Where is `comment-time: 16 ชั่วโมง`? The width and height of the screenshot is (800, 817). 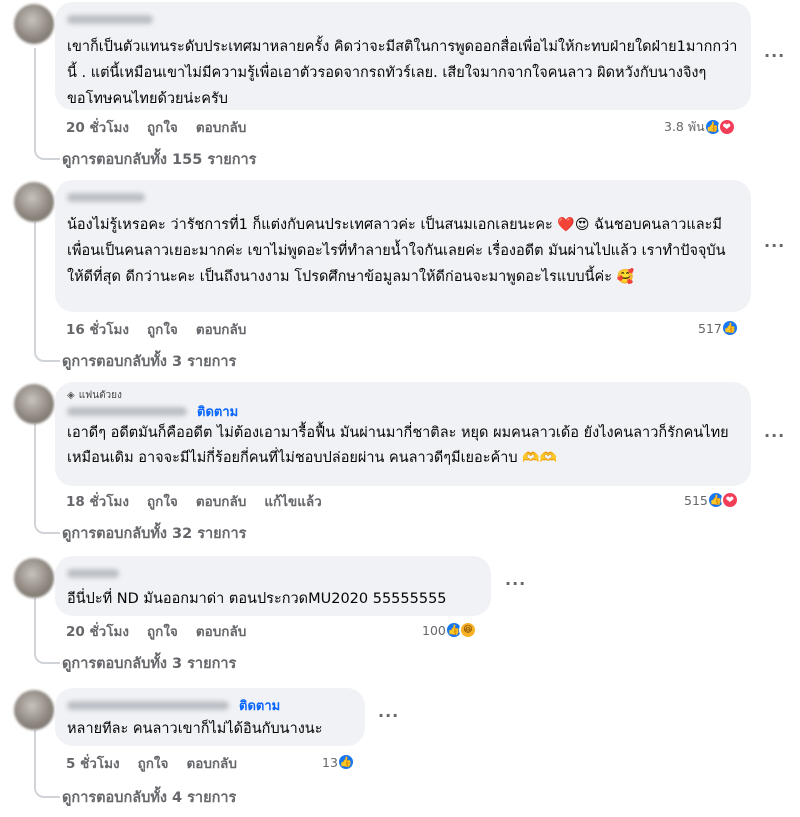
comment-time: 16 ชั่วโมง is located at coordinates (97, 329).